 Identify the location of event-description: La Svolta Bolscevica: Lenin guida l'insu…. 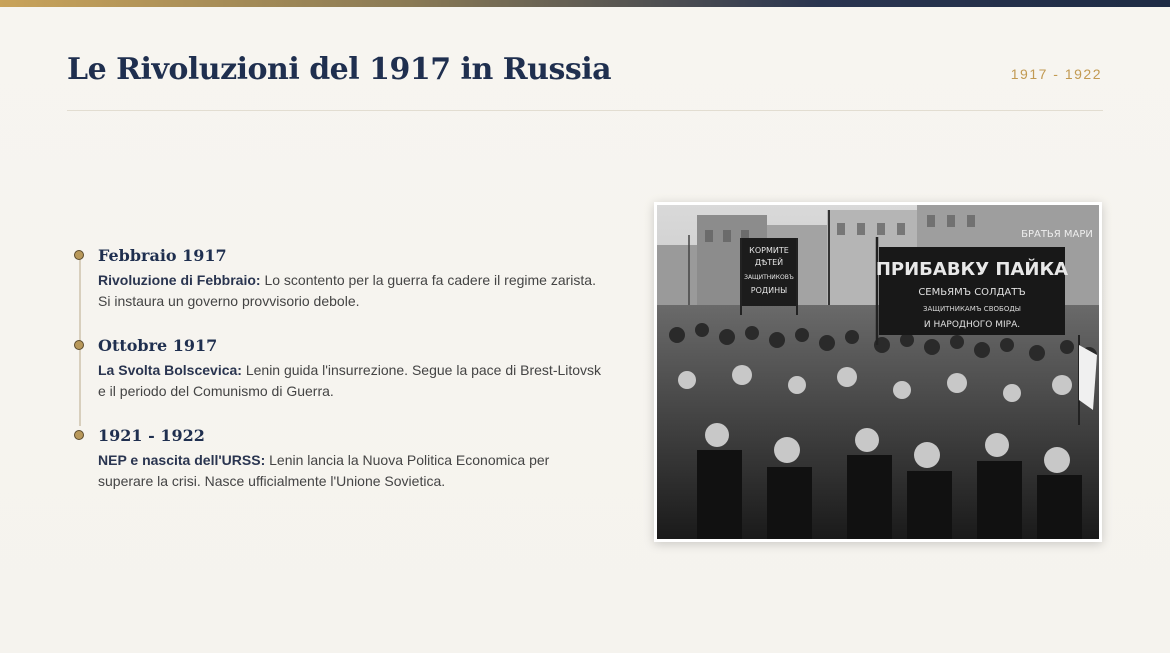
(353, 381).